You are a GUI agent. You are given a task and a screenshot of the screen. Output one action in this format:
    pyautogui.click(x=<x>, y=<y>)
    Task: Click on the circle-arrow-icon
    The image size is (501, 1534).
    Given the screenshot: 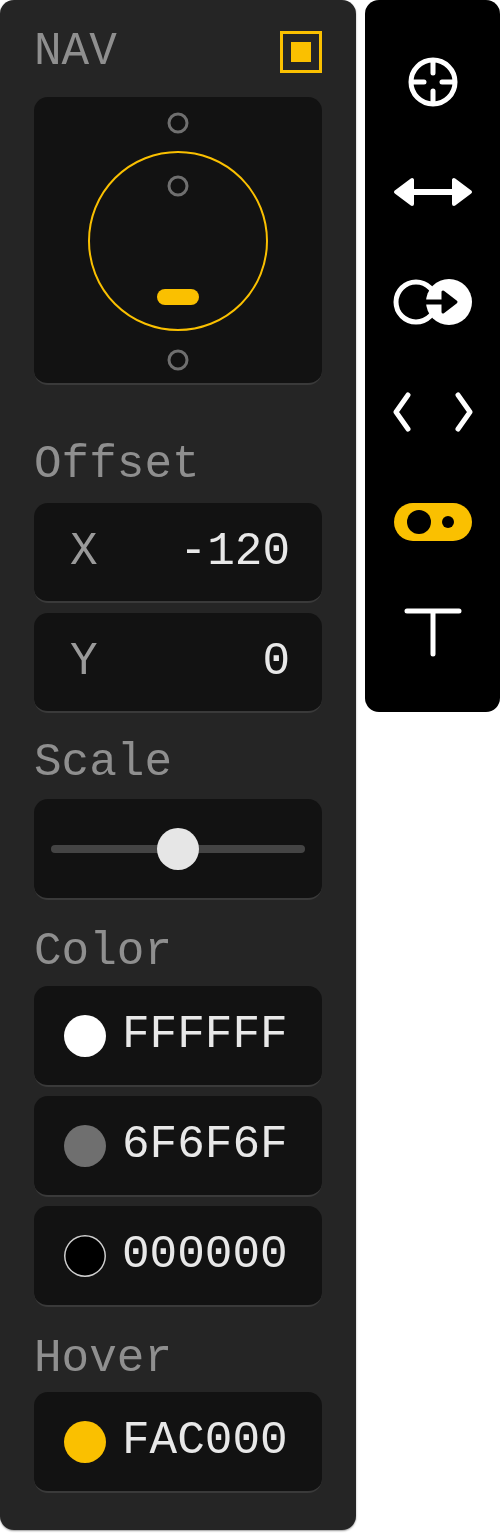 What is the action you would take?
    pyautogui.click(x=432, y=302)
    